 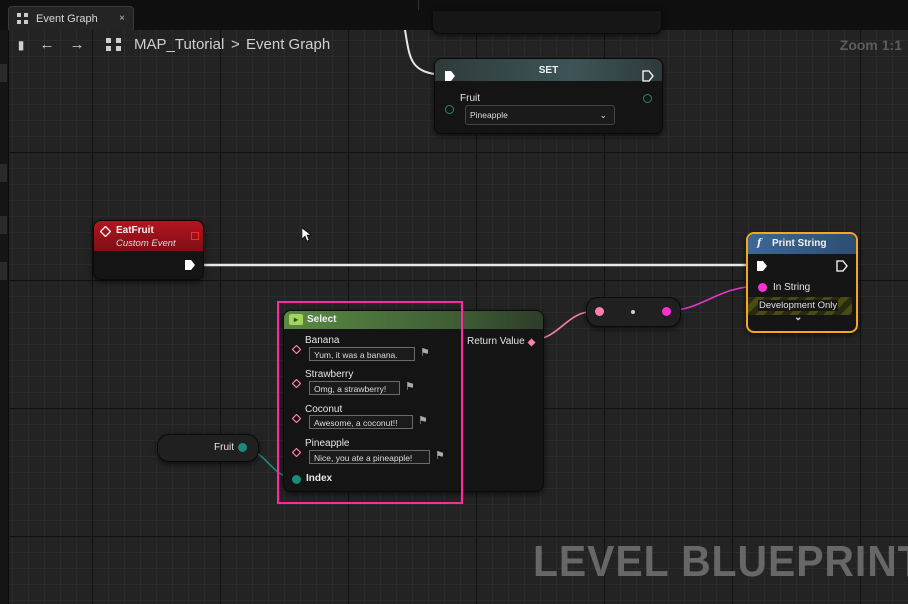 I want to click on fruit-enum-dropdown: Pineapple ⌄, so click(x=540, y=115).